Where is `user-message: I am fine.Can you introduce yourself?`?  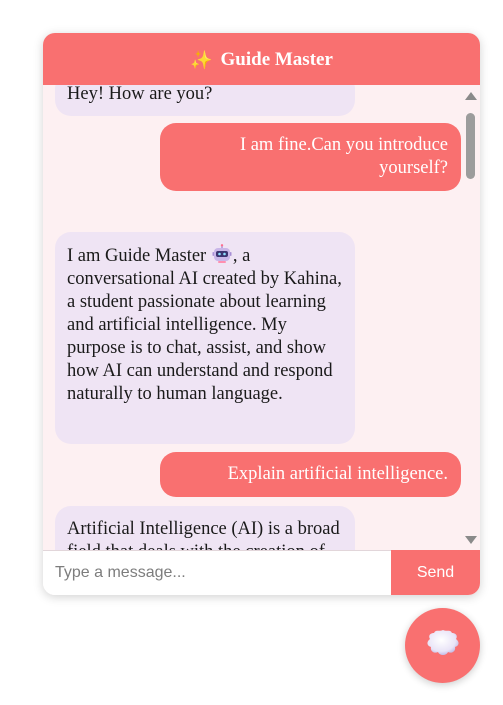 user-message: I am fine.Can you introduce yourself? is located at coordinates (310, 157).